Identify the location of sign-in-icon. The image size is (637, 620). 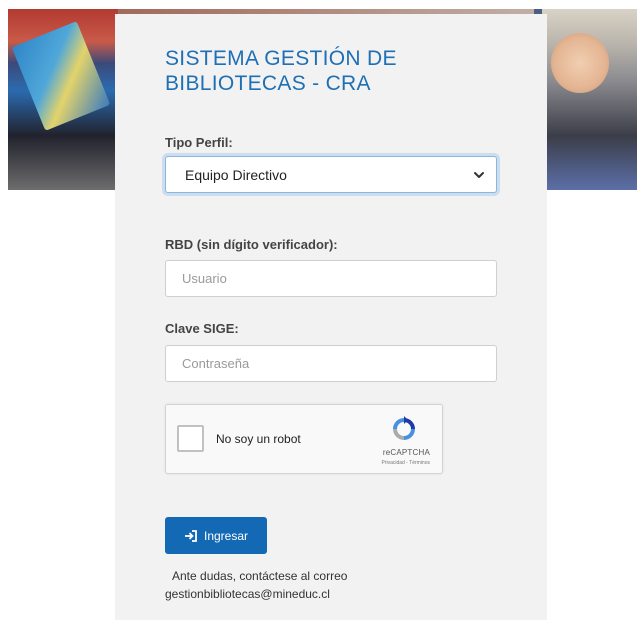
(190, 535).